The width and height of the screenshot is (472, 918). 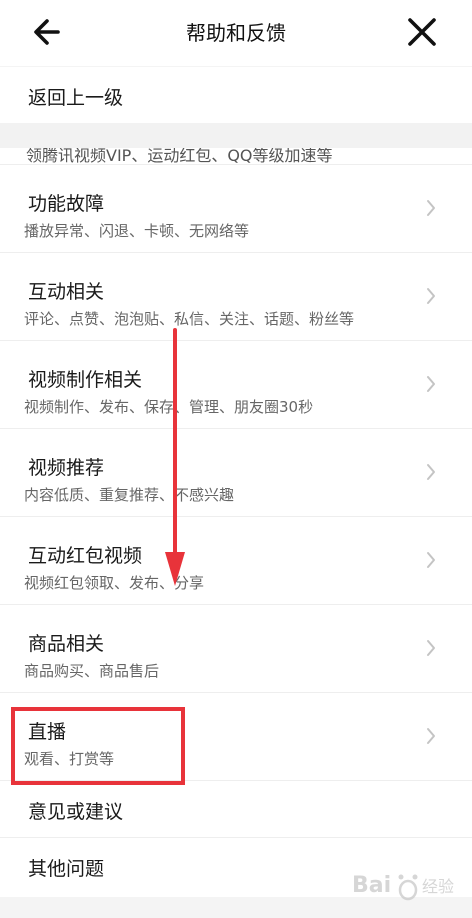 I want to click on topic-item-live-stream: 直播 观看、打赏等, so click(x=236, y=736).